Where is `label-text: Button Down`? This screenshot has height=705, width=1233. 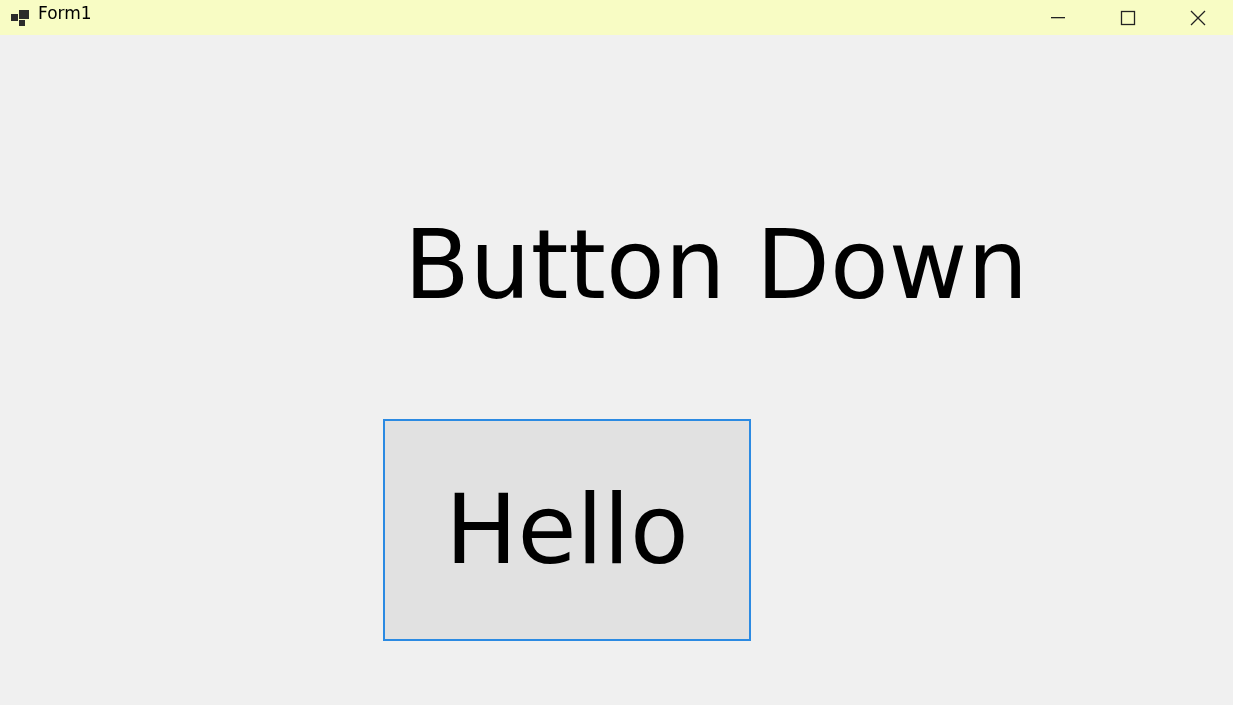
label-text: Button Down is located at coordinates (716, 266).